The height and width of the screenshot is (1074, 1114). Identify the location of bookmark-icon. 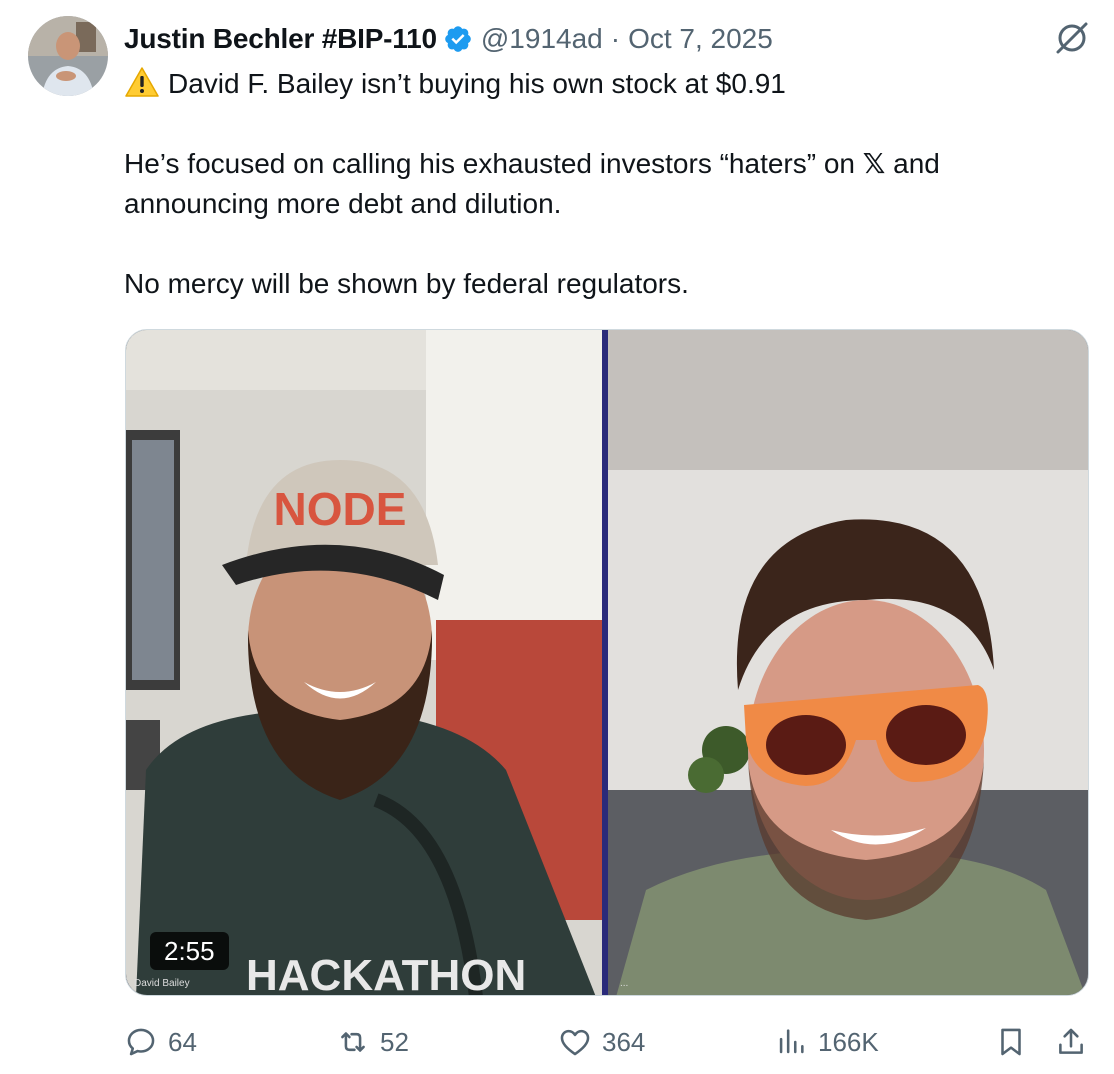
(1011, 1042).